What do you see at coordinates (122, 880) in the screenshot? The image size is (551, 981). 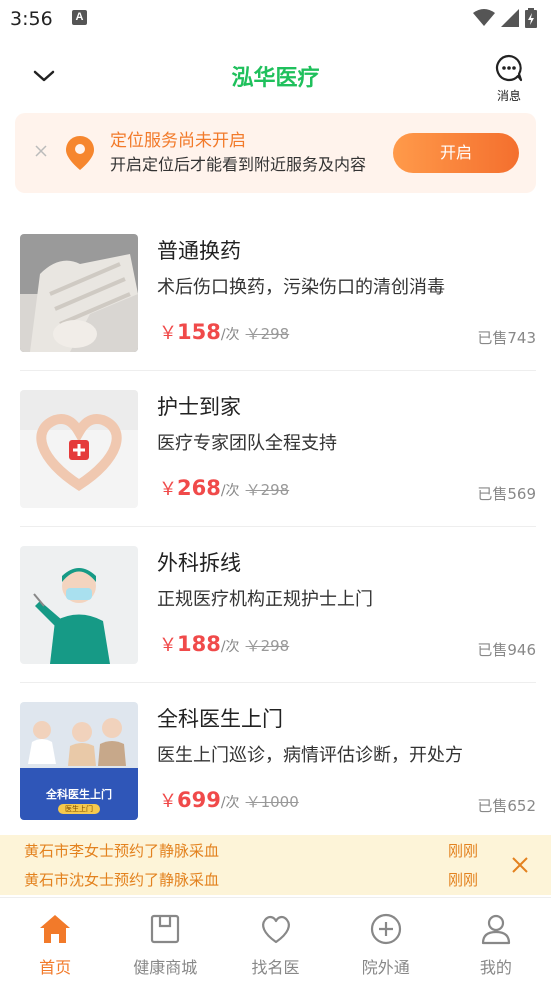 I see `notice-text: 黄石市沈女士预约了静脉采血` at bounding box center [122, 880].